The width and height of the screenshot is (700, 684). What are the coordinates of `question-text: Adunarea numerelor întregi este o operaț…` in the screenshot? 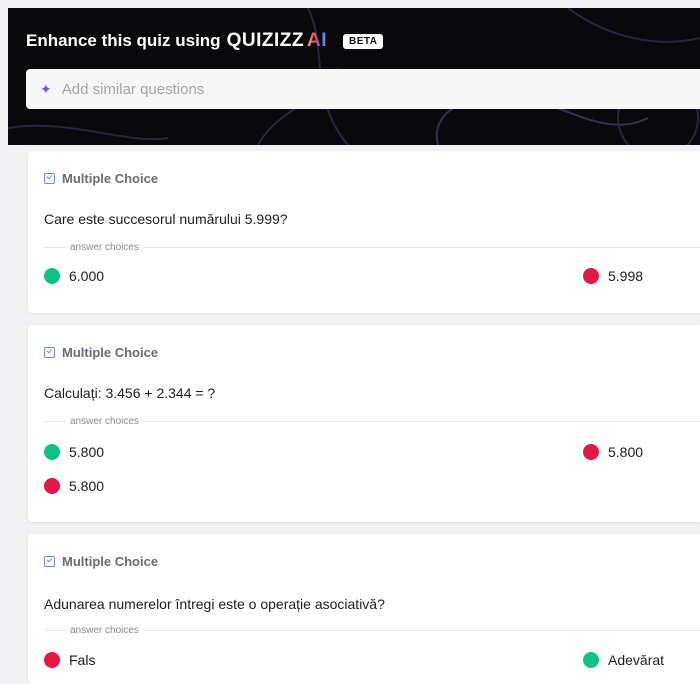 It's located at (214, 604).